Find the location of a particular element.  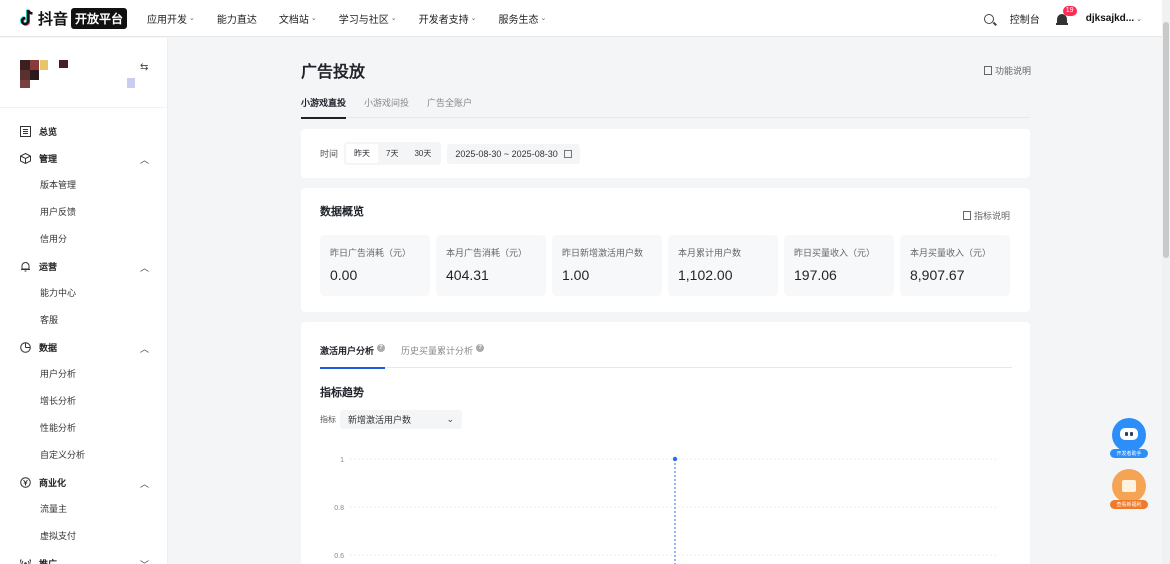

notification-bell-icon: 19 is located at coordinates (1066, 15).